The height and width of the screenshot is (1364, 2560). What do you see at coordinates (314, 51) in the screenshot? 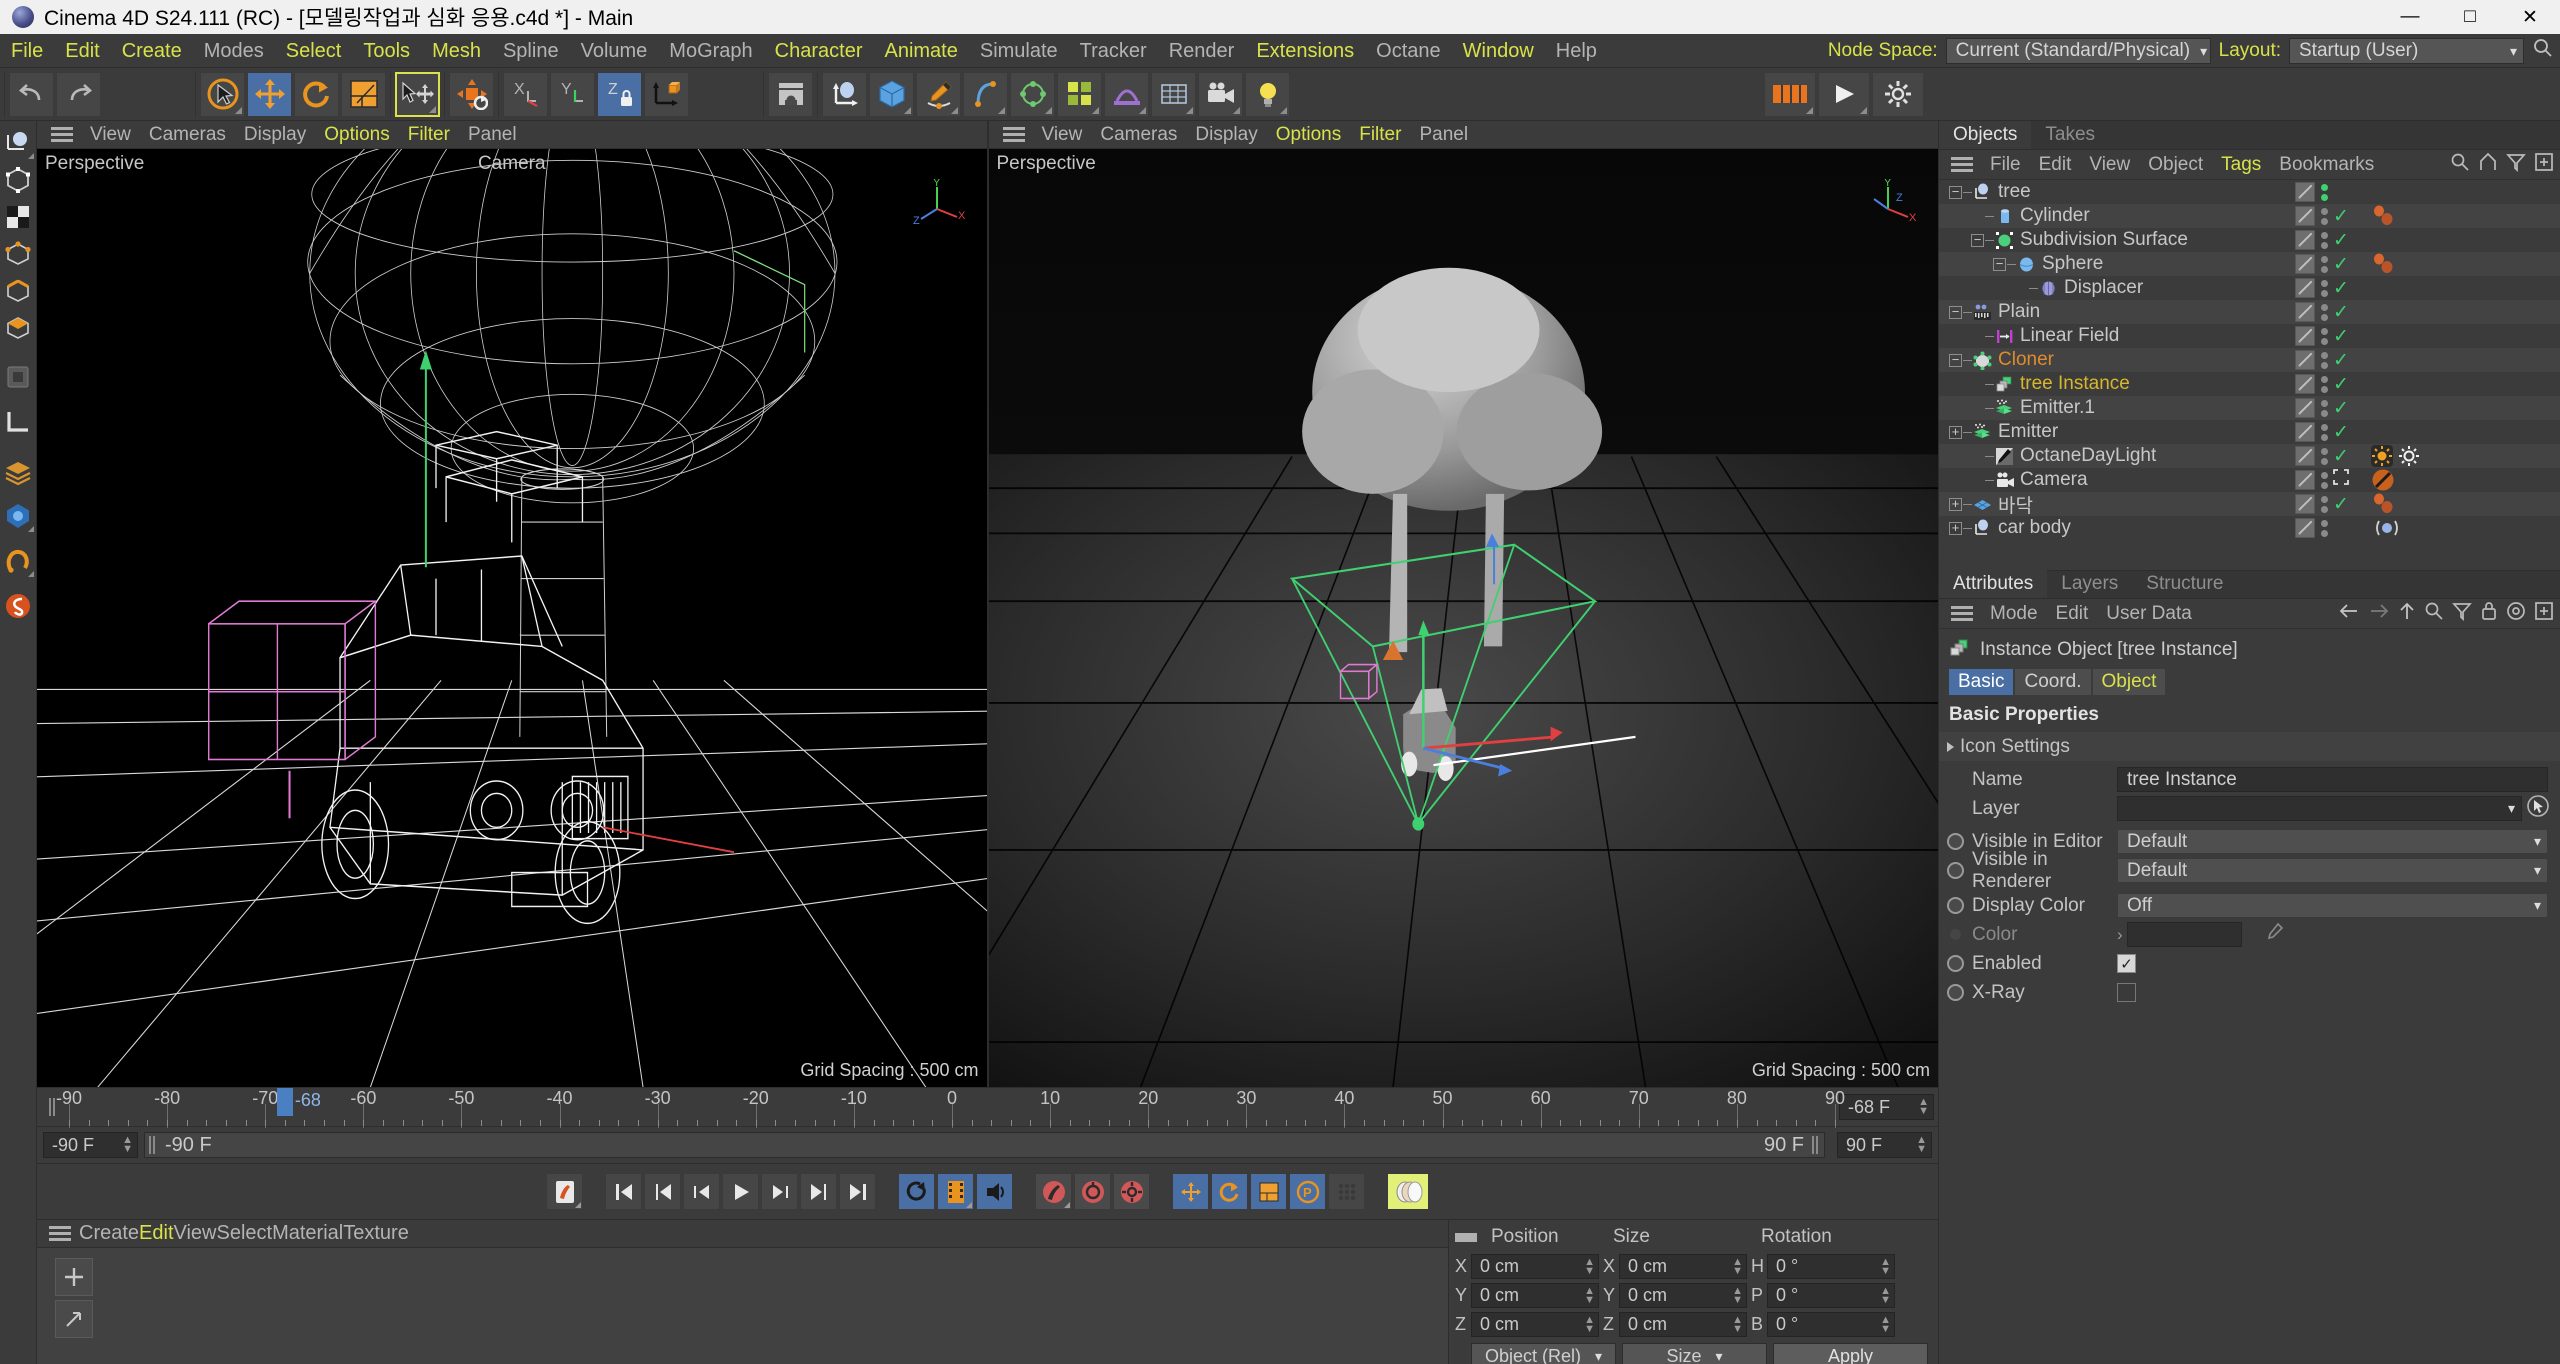
I see `menu-select: Select` at bounding box center [314, 51].